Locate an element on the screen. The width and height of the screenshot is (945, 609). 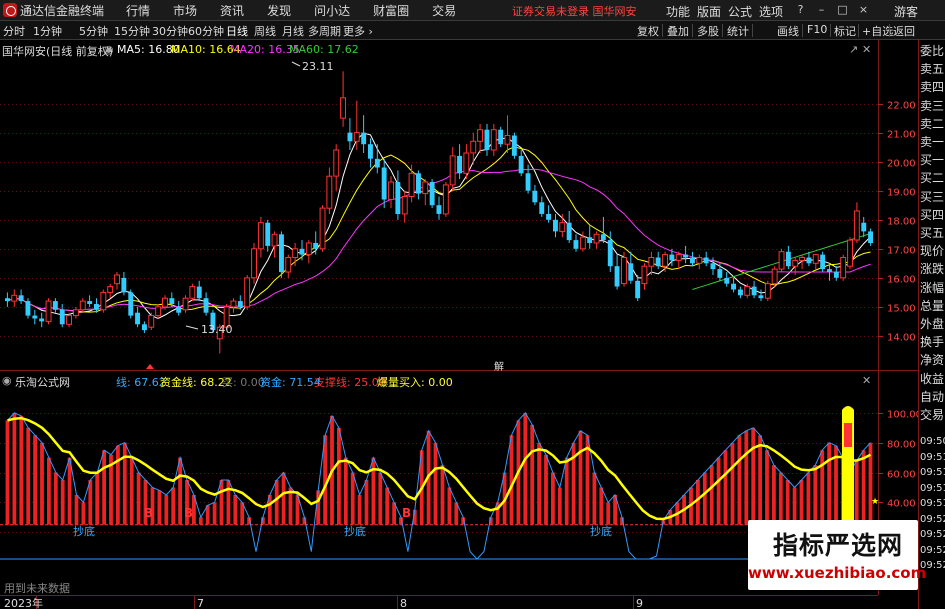
close-panel-icon: ✕ is located at coordinates (866, 49).